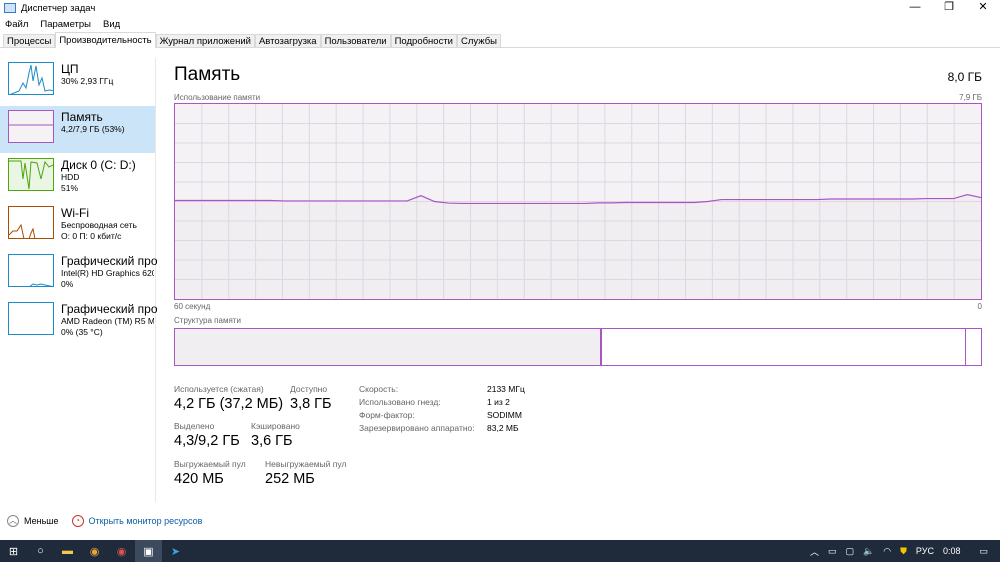 The height and width of the screenshot is (562, 1000). I want to click on fewer-details-button: Меньше, so click(41, 521).